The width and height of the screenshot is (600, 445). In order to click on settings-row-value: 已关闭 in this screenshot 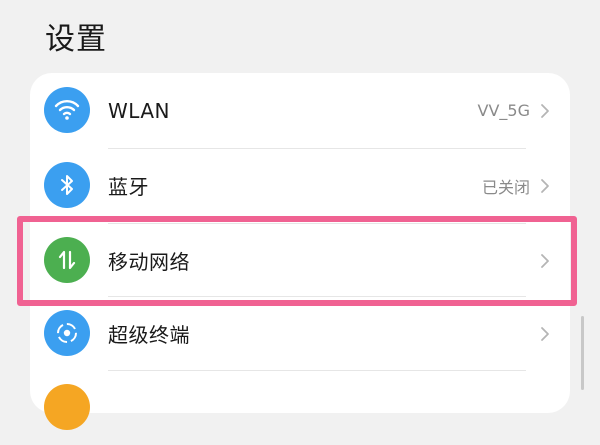, I will do `click(505, 187)`.